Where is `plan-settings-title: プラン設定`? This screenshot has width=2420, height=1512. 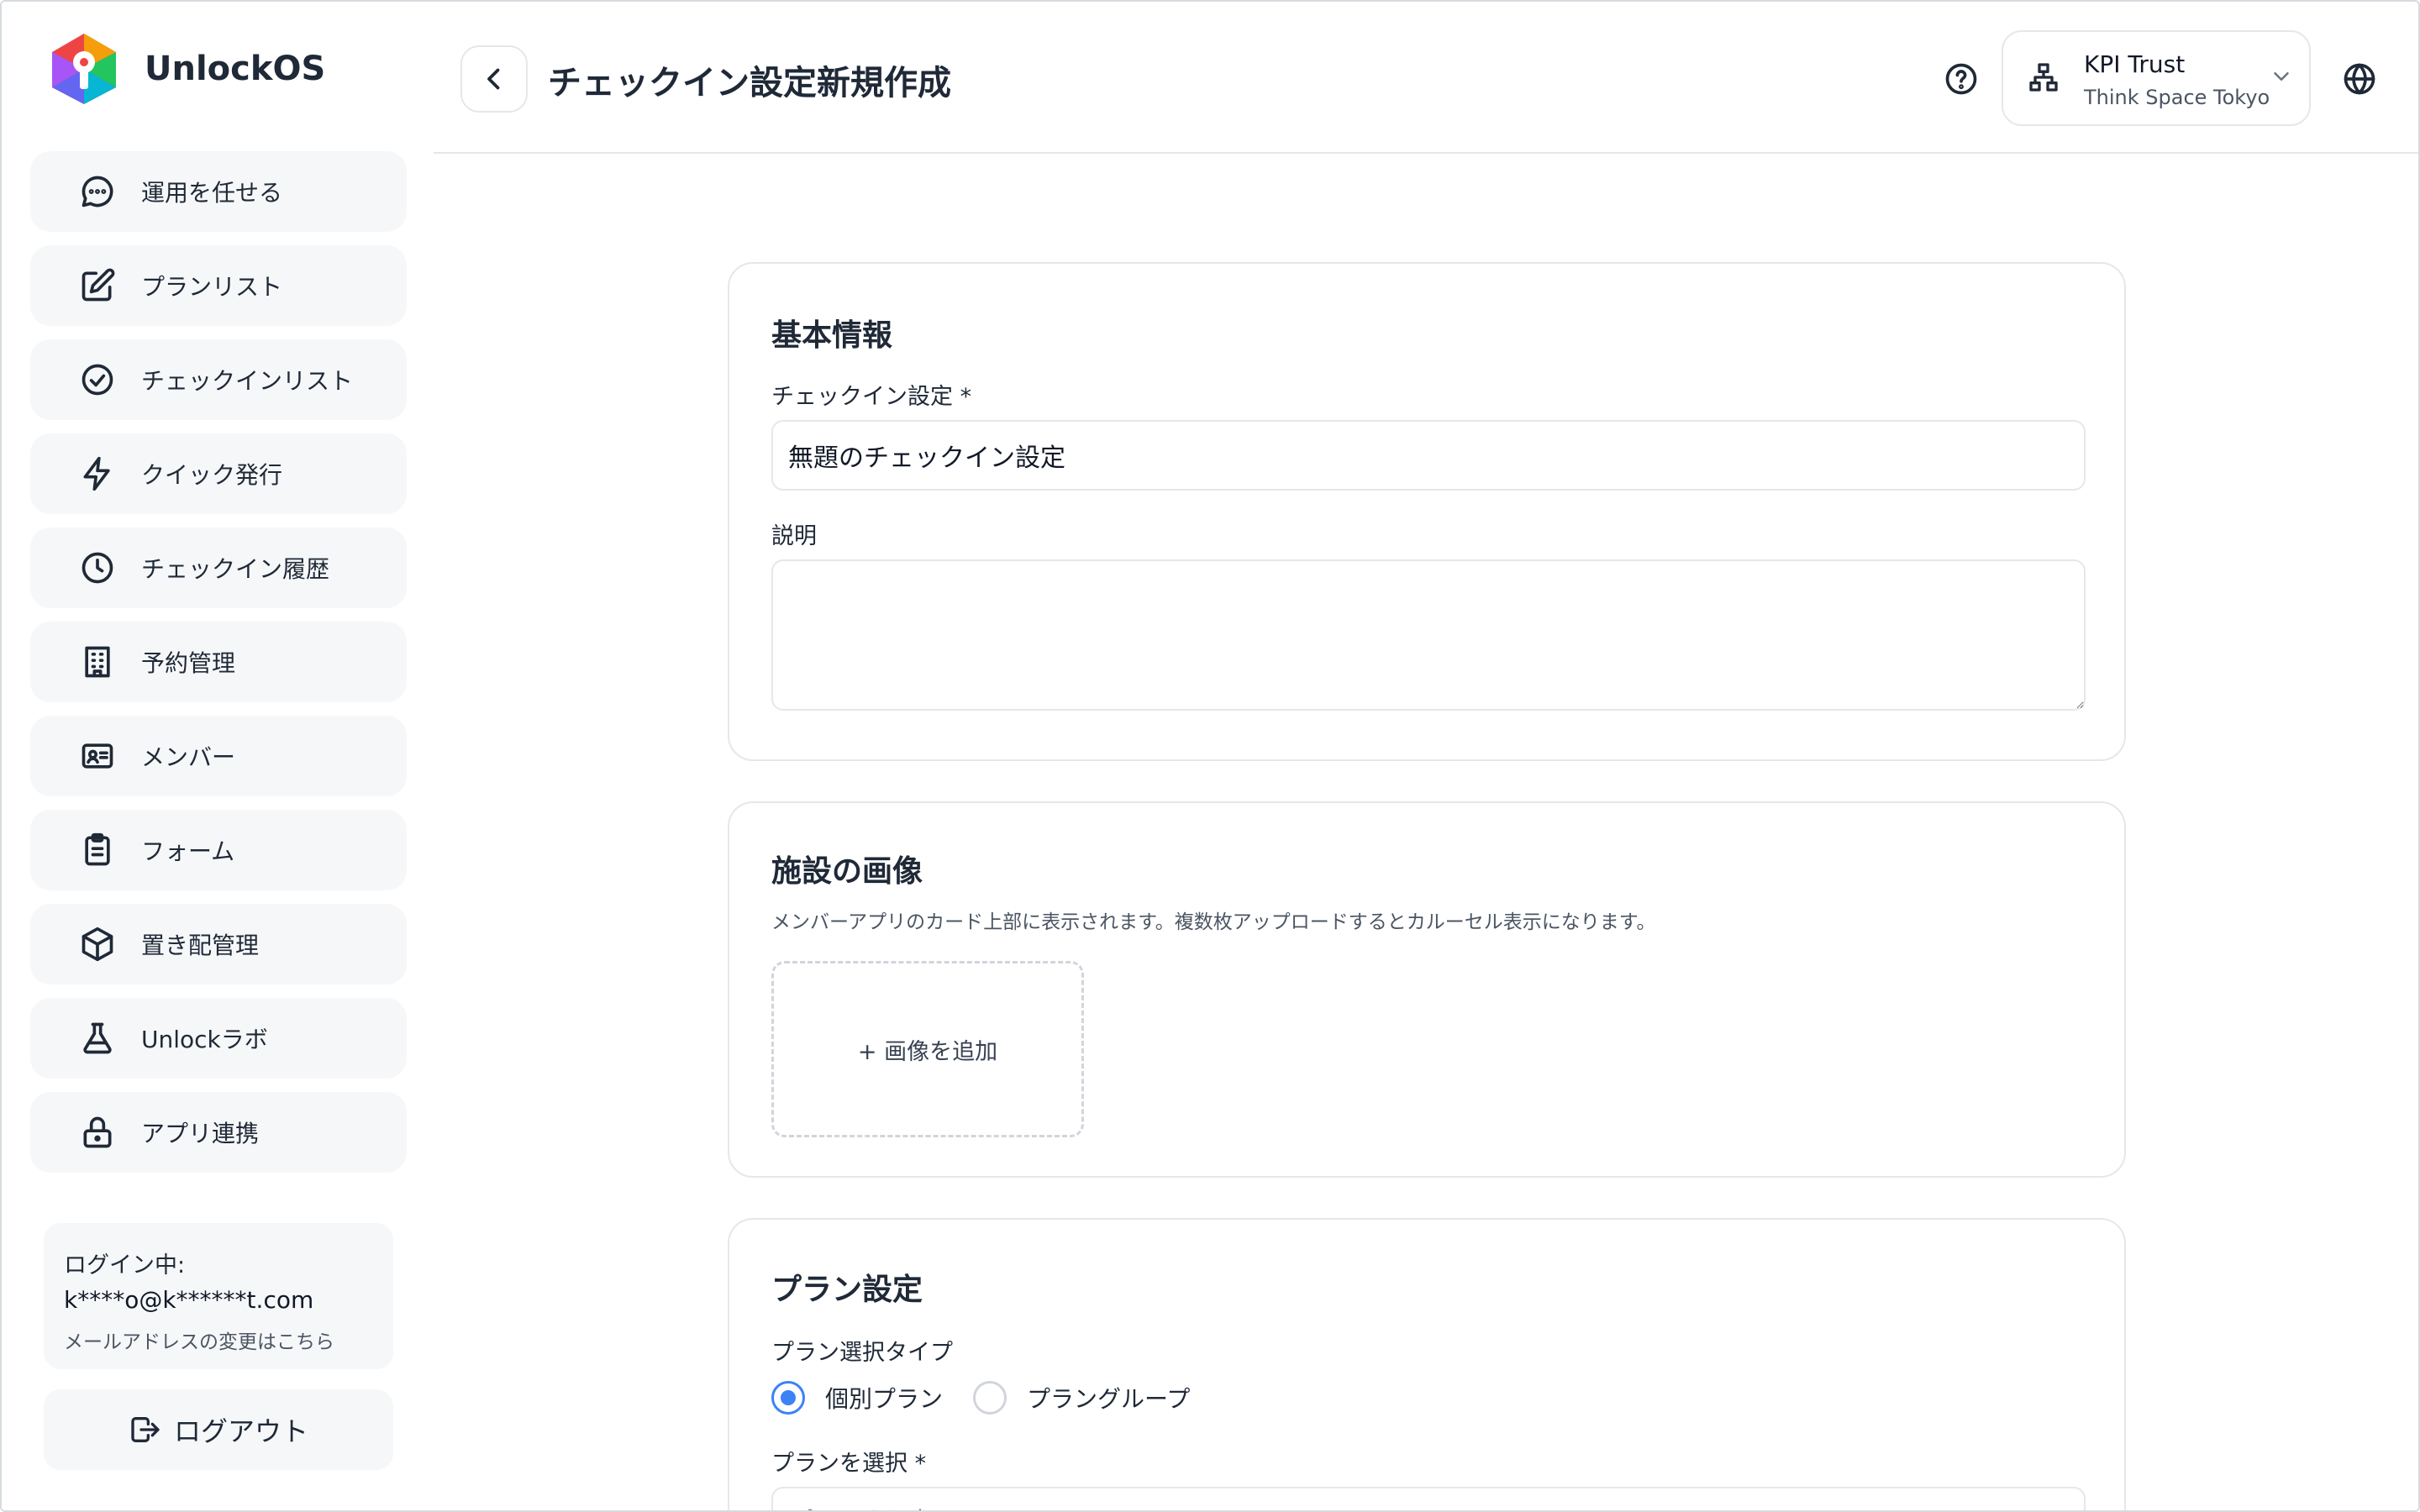 plan-settings-title: プラン設定 is located at coordinates (847, 1290).